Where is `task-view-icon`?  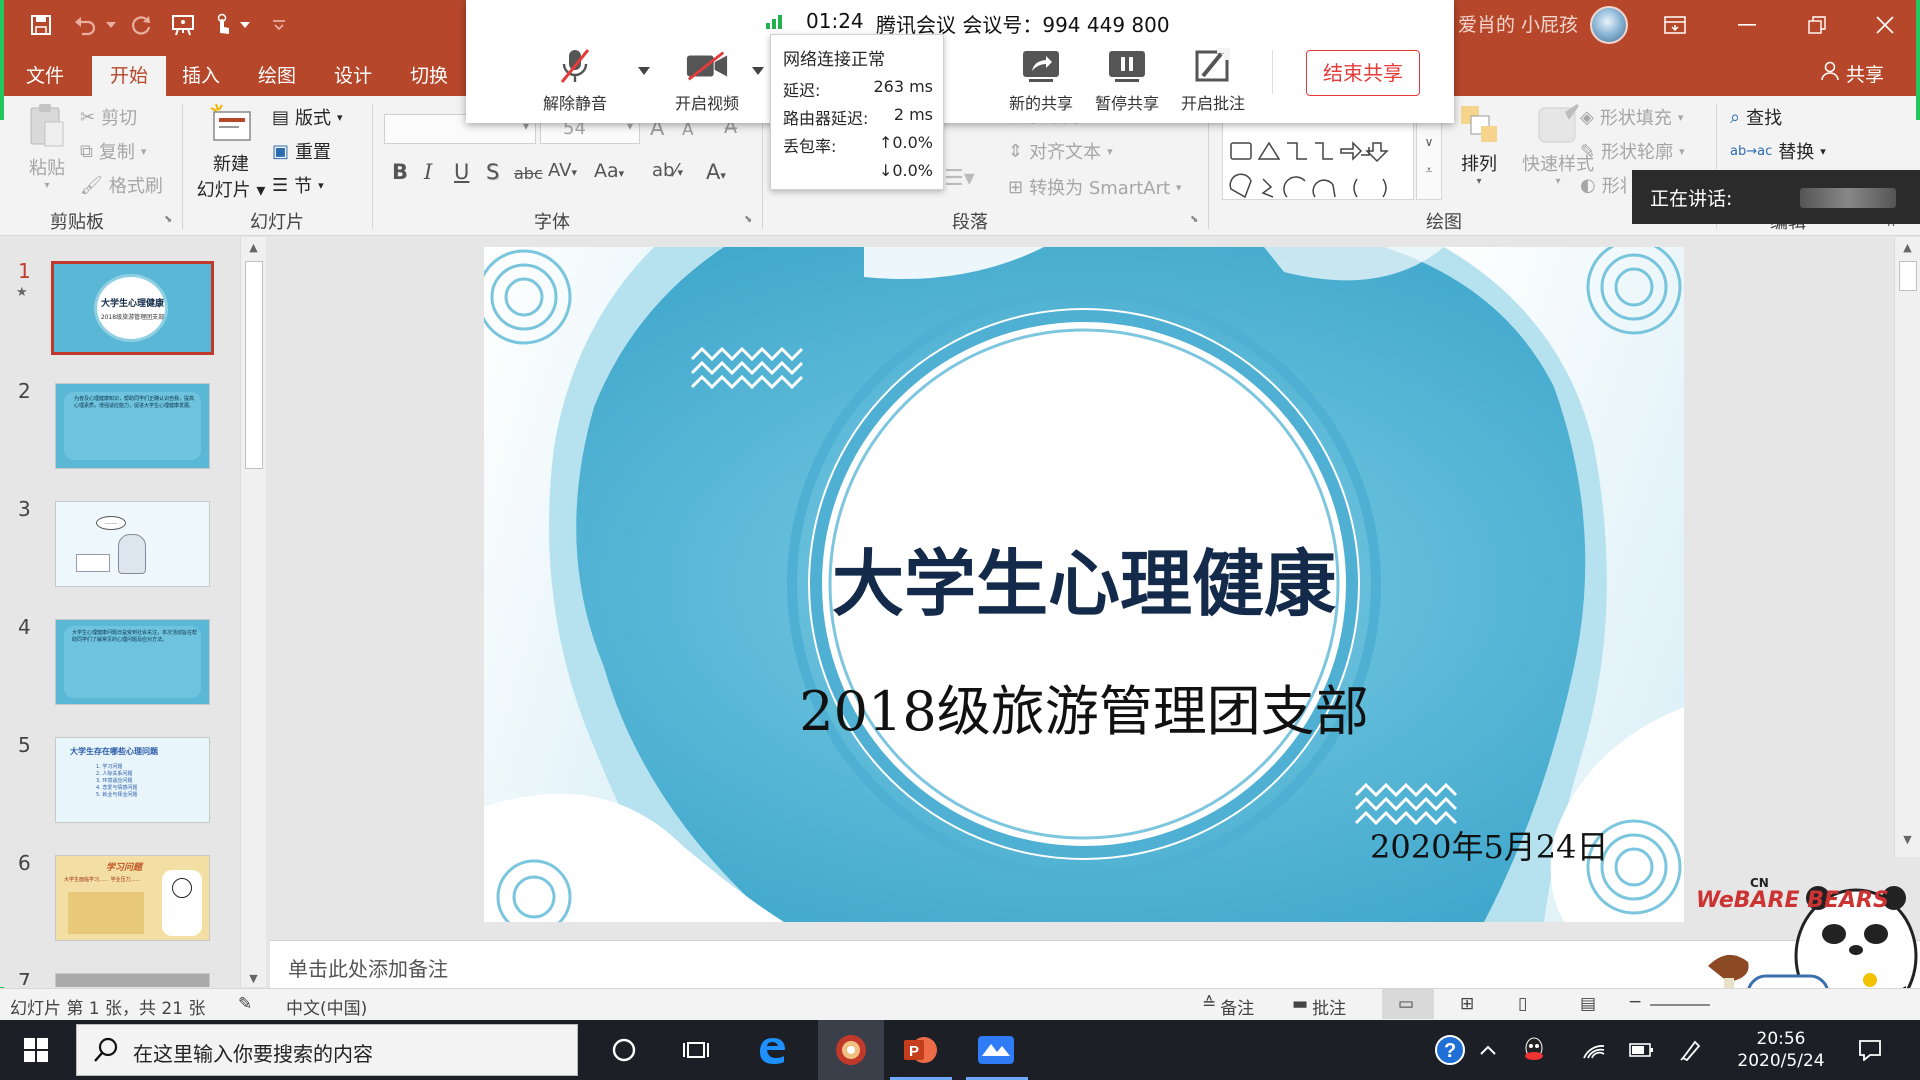
task-view-icon is located at coordinates (696, 1050).